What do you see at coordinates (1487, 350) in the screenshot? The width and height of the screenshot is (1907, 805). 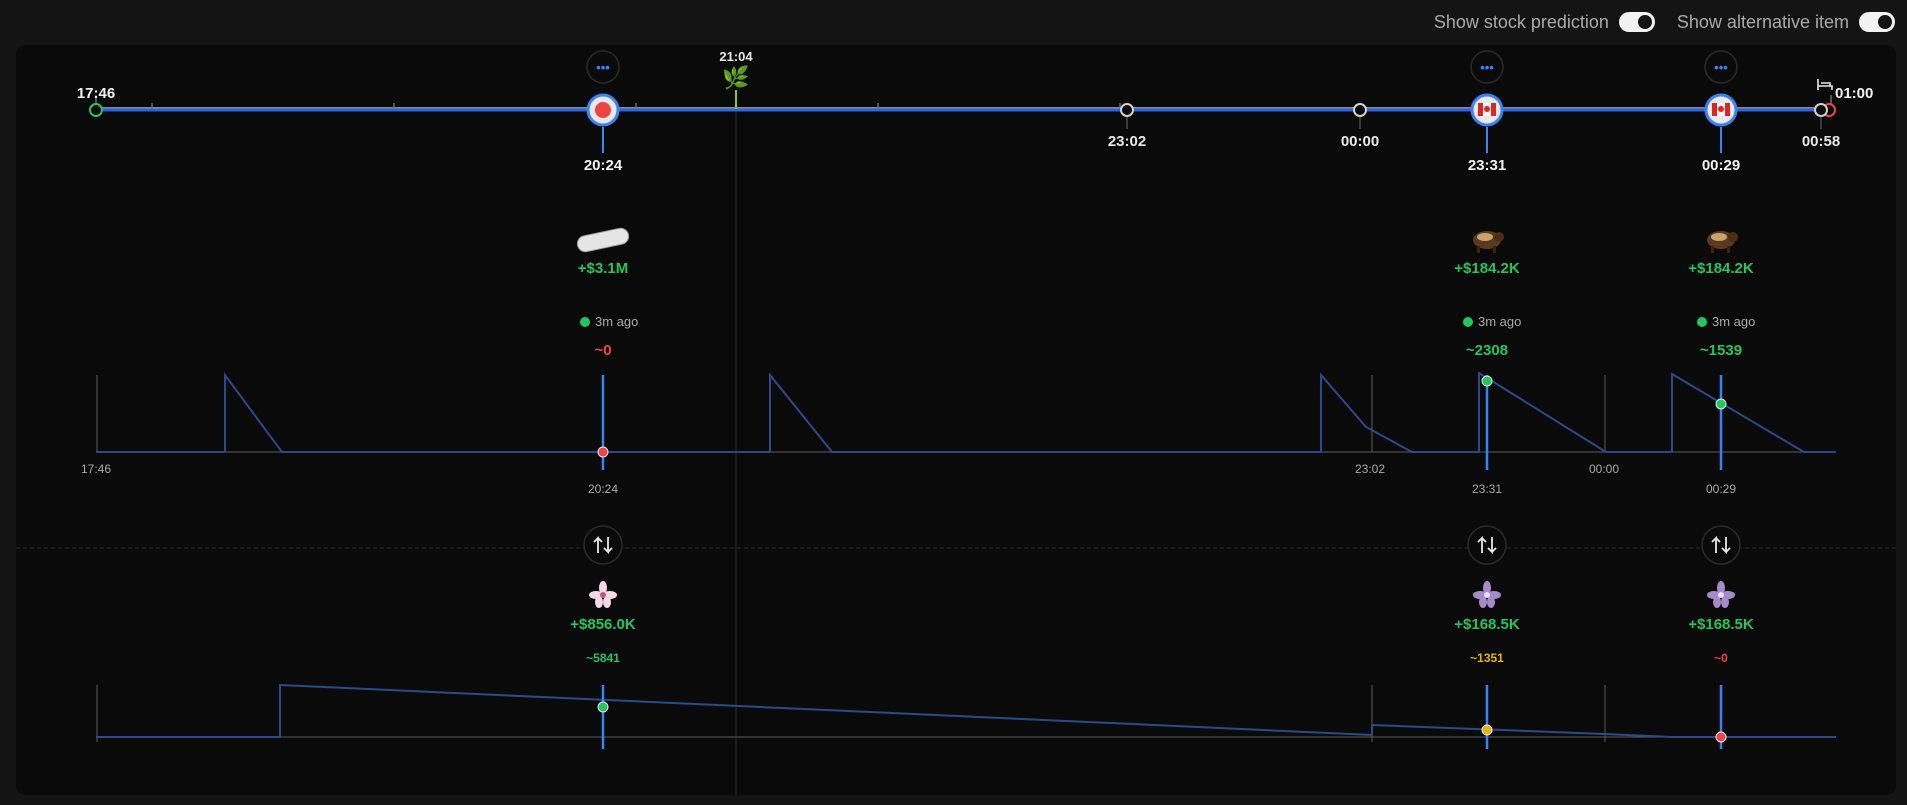 I see `event-stock: ~2308` at bounding box center [1487, 350].